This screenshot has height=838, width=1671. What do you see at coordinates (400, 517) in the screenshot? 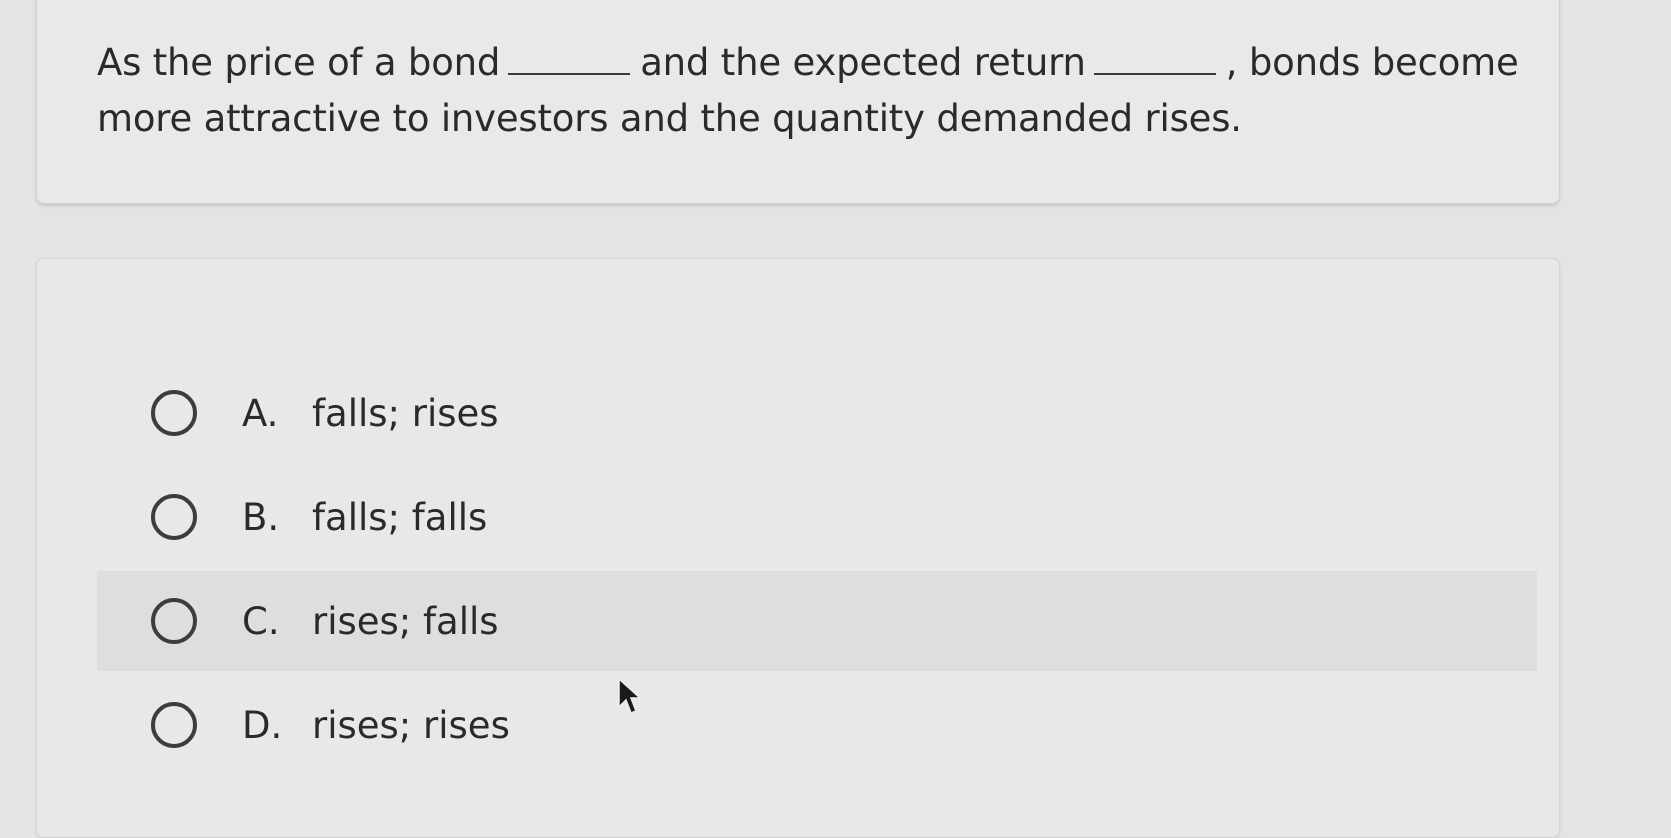
I see `option-label: falls; falls` at bounding box center [400, 517].